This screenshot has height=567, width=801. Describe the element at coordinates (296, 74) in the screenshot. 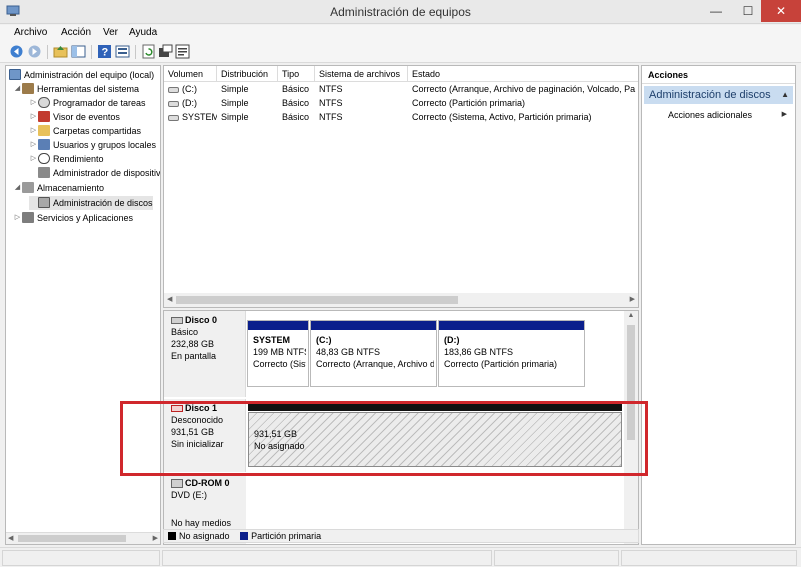

I see `column-header-tipo: Tipo` at that location.